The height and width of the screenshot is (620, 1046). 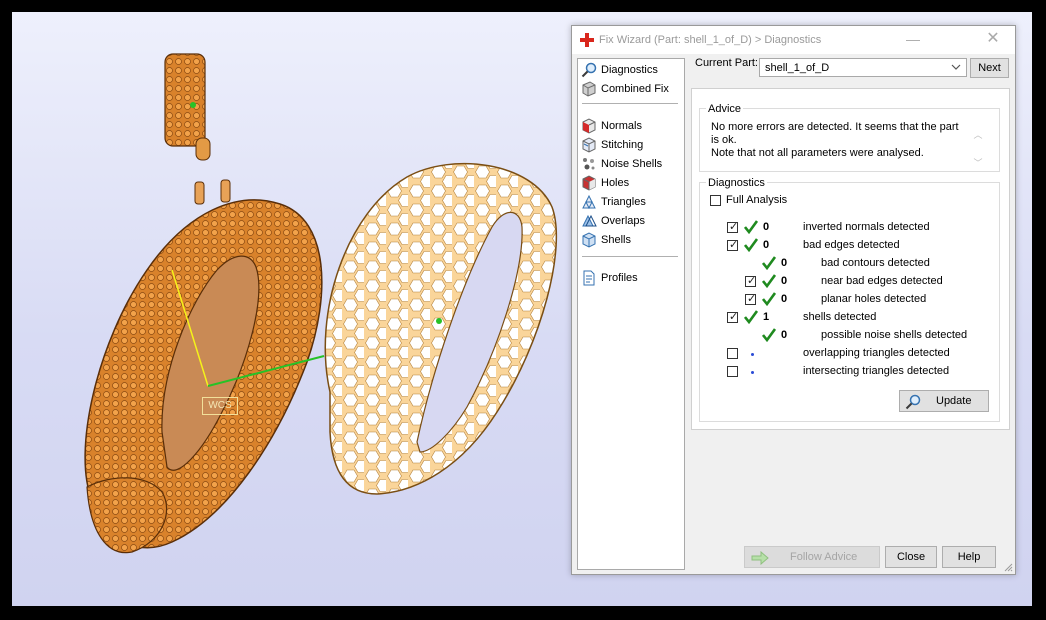 I want to click on shells-icon, so click(x=589, y=240).